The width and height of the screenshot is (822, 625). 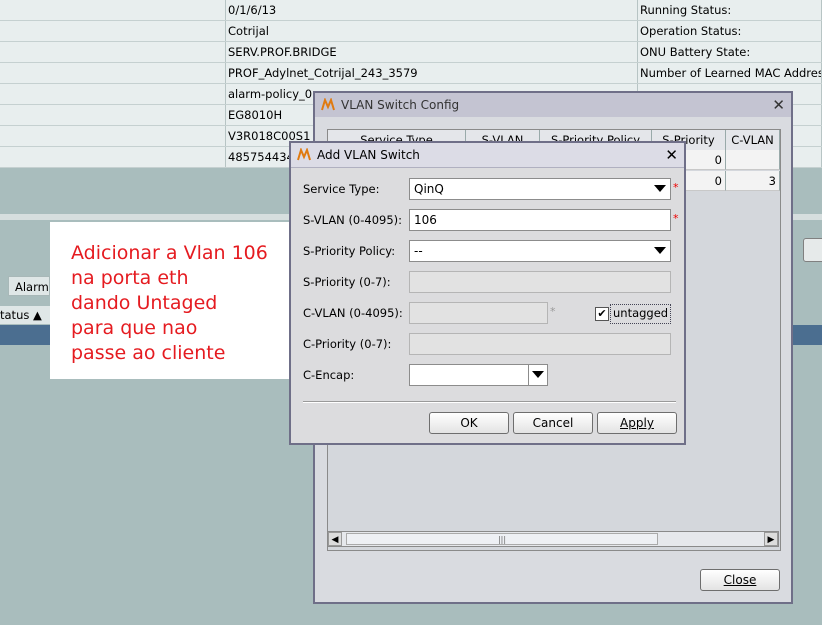 I want to click on callout-line: dando Untaged, so click(x=144, y=303).